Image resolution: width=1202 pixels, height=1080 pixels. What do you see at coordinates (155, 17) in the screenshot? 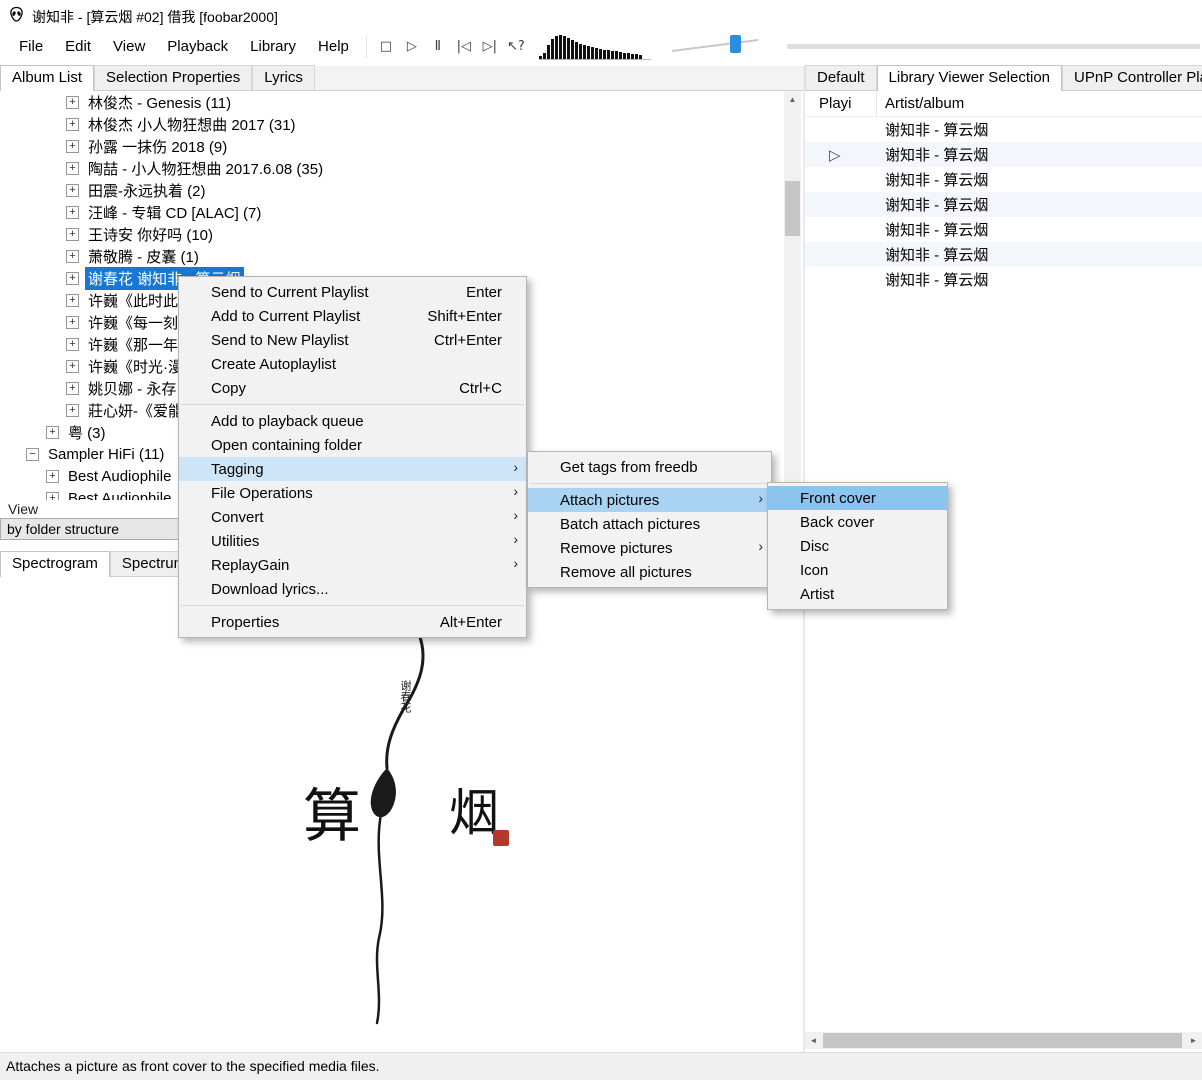
I see `window-title: 谢知非 - [算云烟 #02] 借我 [foobar2000]` at bounding box center [155, 17].